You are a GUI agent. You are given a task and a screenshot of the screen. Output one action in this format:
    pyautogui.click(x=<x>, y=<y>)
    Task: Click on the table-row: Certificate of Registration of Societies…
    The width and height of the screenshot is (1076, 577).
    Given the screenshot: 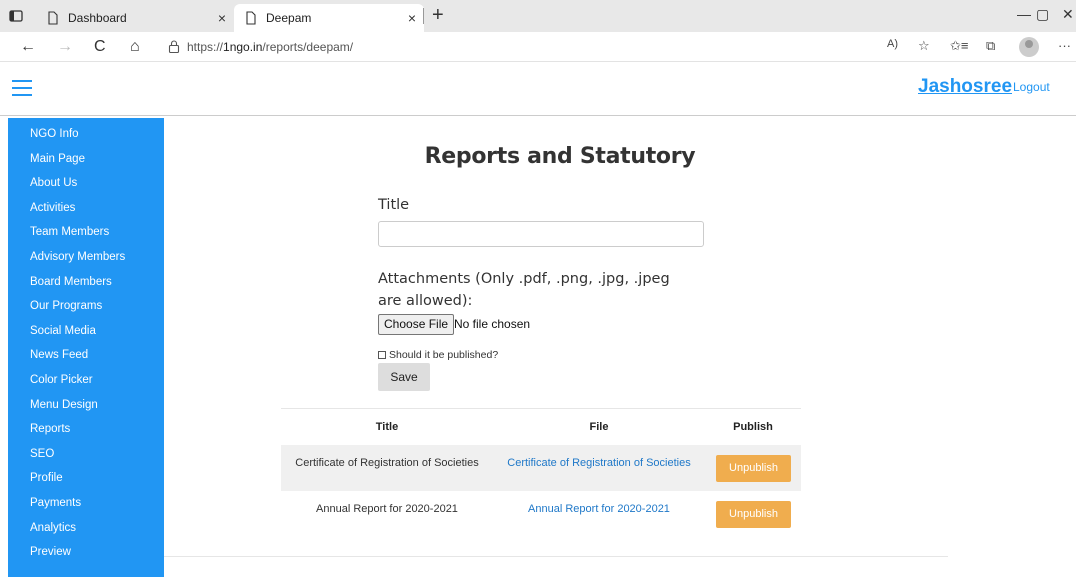 What is the action you would take?
    pyautogui.click(x=541, y=468)
    